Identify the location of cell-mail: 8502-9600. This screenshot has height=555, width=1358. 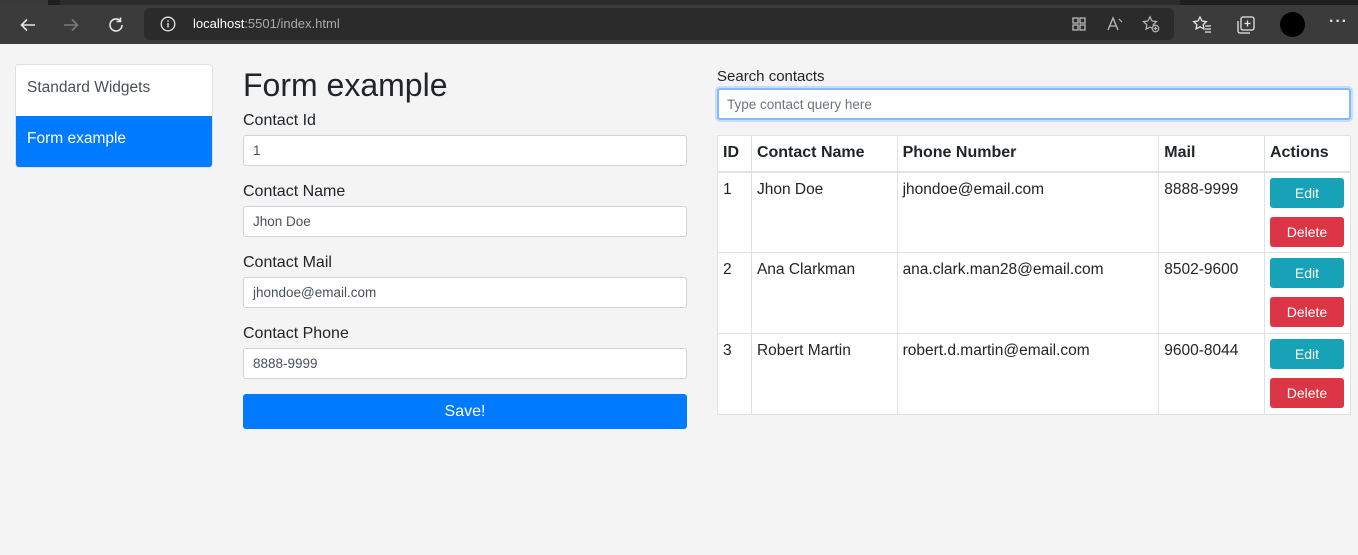
(1211, 293).